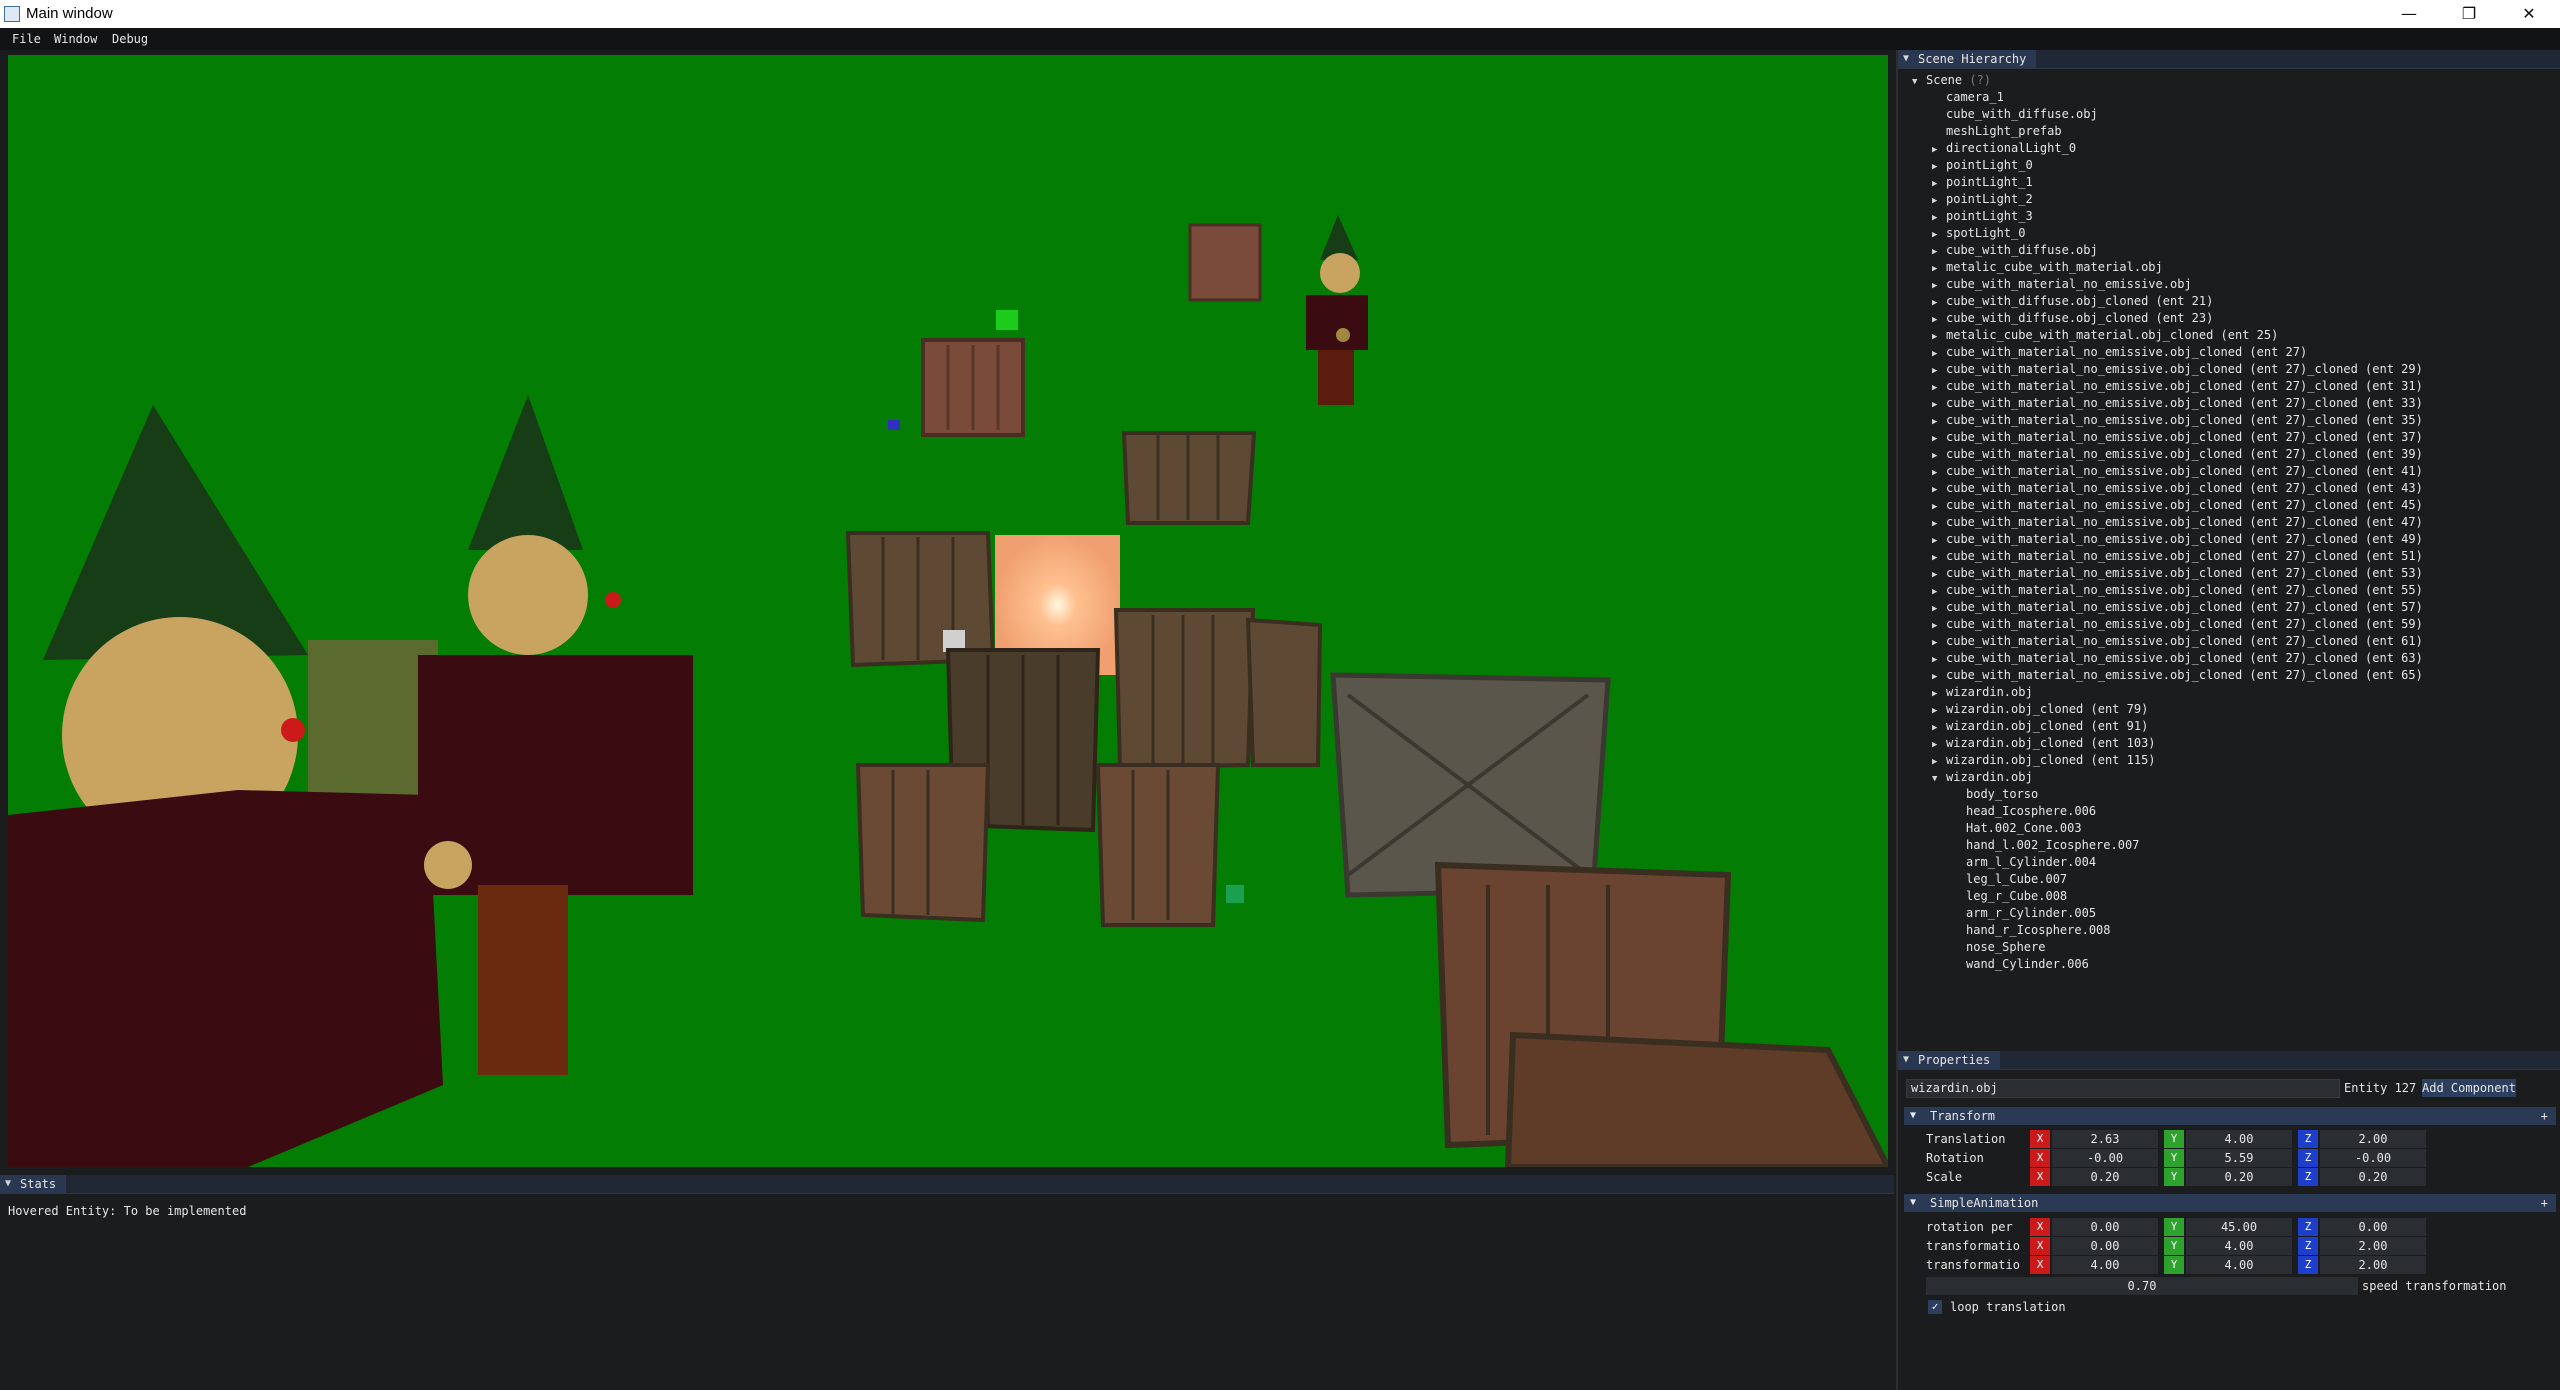 This screenshot has height=1390, width=2560. What do you see at coordinates (1976, 80) in the screenshot?
I see `help-marker: (?)` at bounding box center [1976, 80].